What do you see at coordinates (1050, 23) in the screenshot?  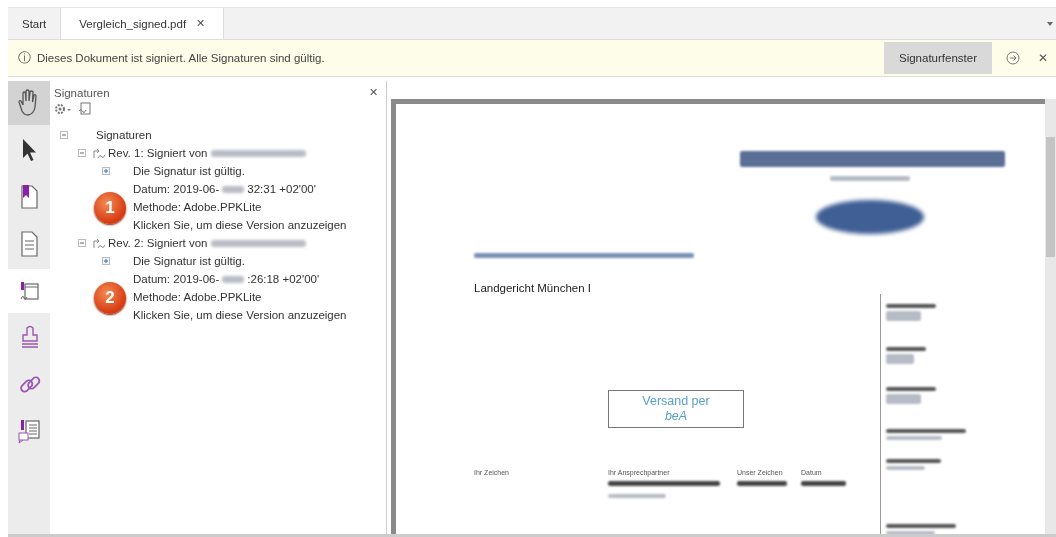 I see `dropdown-caret-icon` at bounding box center [1050, 23].